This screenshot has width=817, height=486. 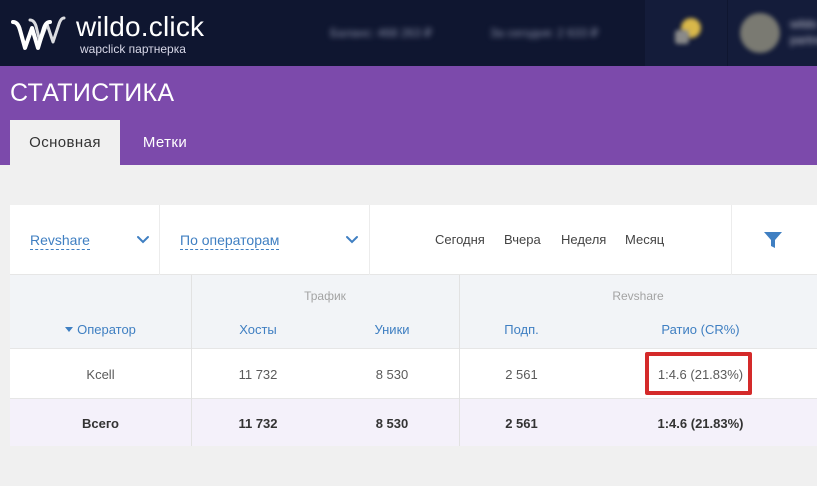 What do you see at coordinates (522, 240) in the screenshot?
I see `period-yesterday: Вчера` at bounding box center [522, 240].